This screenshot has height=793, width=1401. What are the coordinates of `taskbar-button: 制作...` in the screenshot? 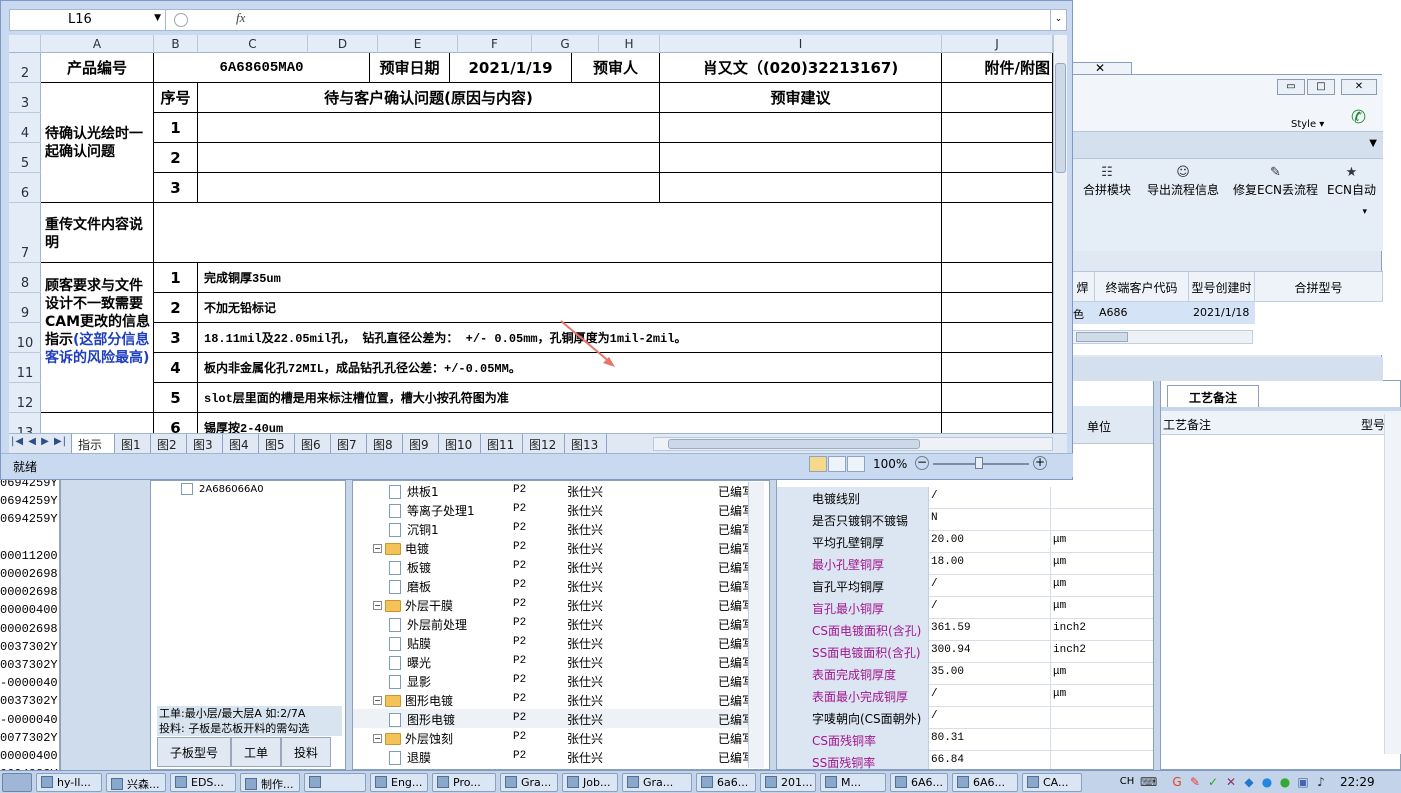 It's located at (270, 782).